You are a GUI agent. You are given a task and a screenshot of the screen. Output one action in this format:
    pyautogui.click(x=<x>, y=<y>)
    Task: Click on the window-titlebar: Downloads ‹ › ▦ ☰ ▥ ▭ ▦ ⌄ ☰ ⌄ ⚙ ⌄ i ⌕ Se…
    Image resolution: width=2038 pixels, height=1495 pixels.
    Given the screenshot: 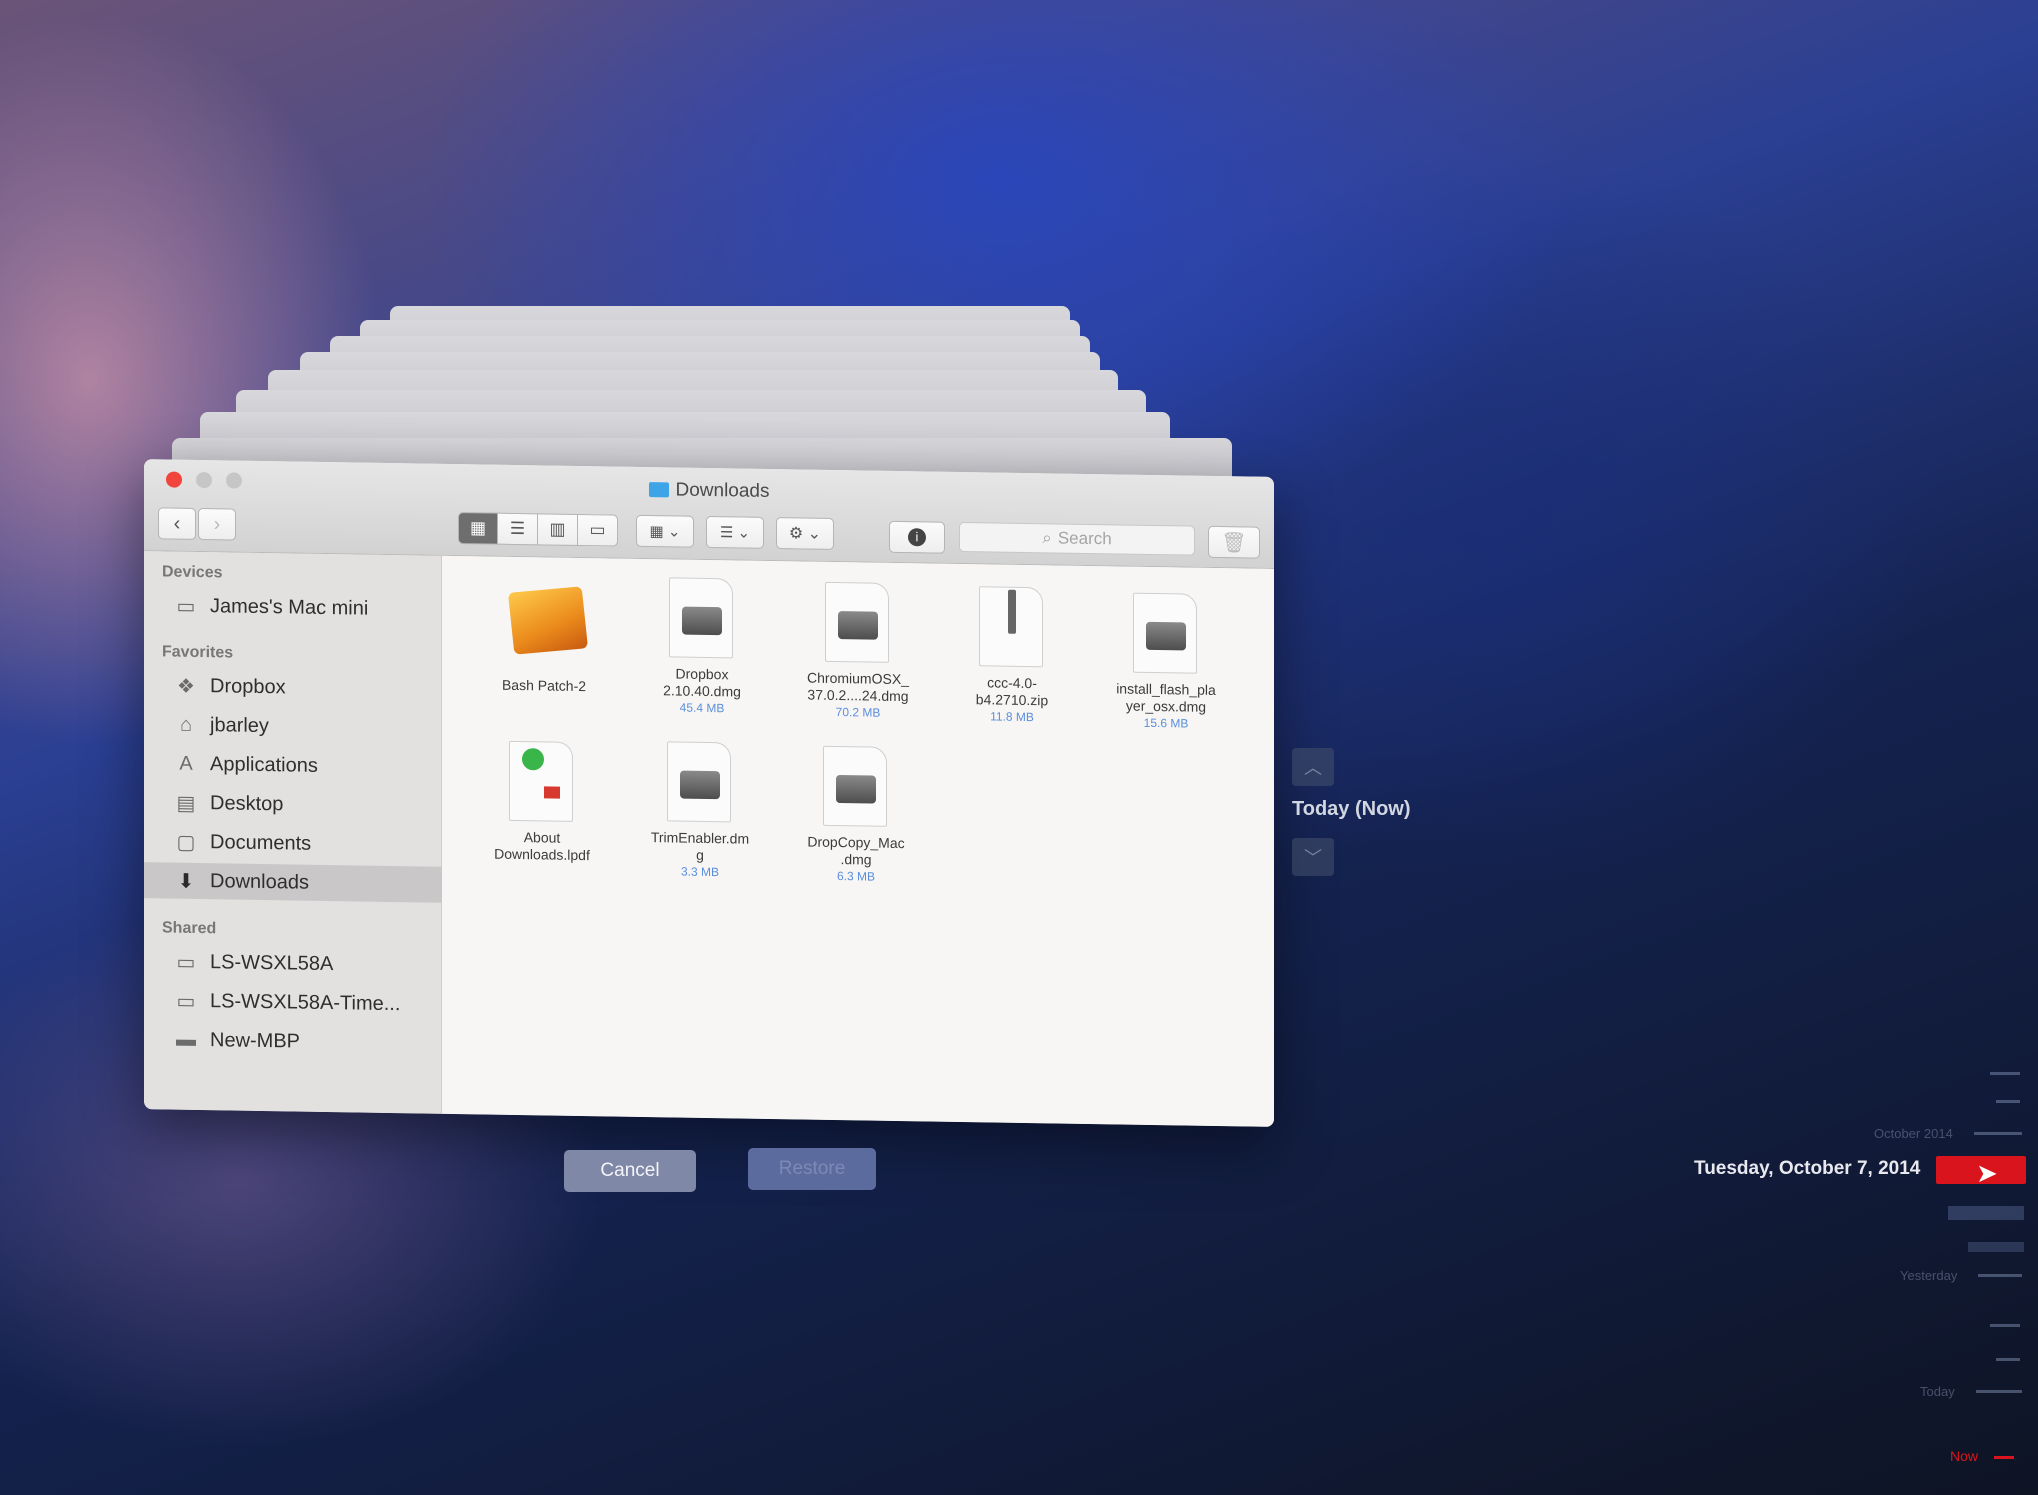 What is the action you would take?
    pyautogui.click(x=709, y=514)
    